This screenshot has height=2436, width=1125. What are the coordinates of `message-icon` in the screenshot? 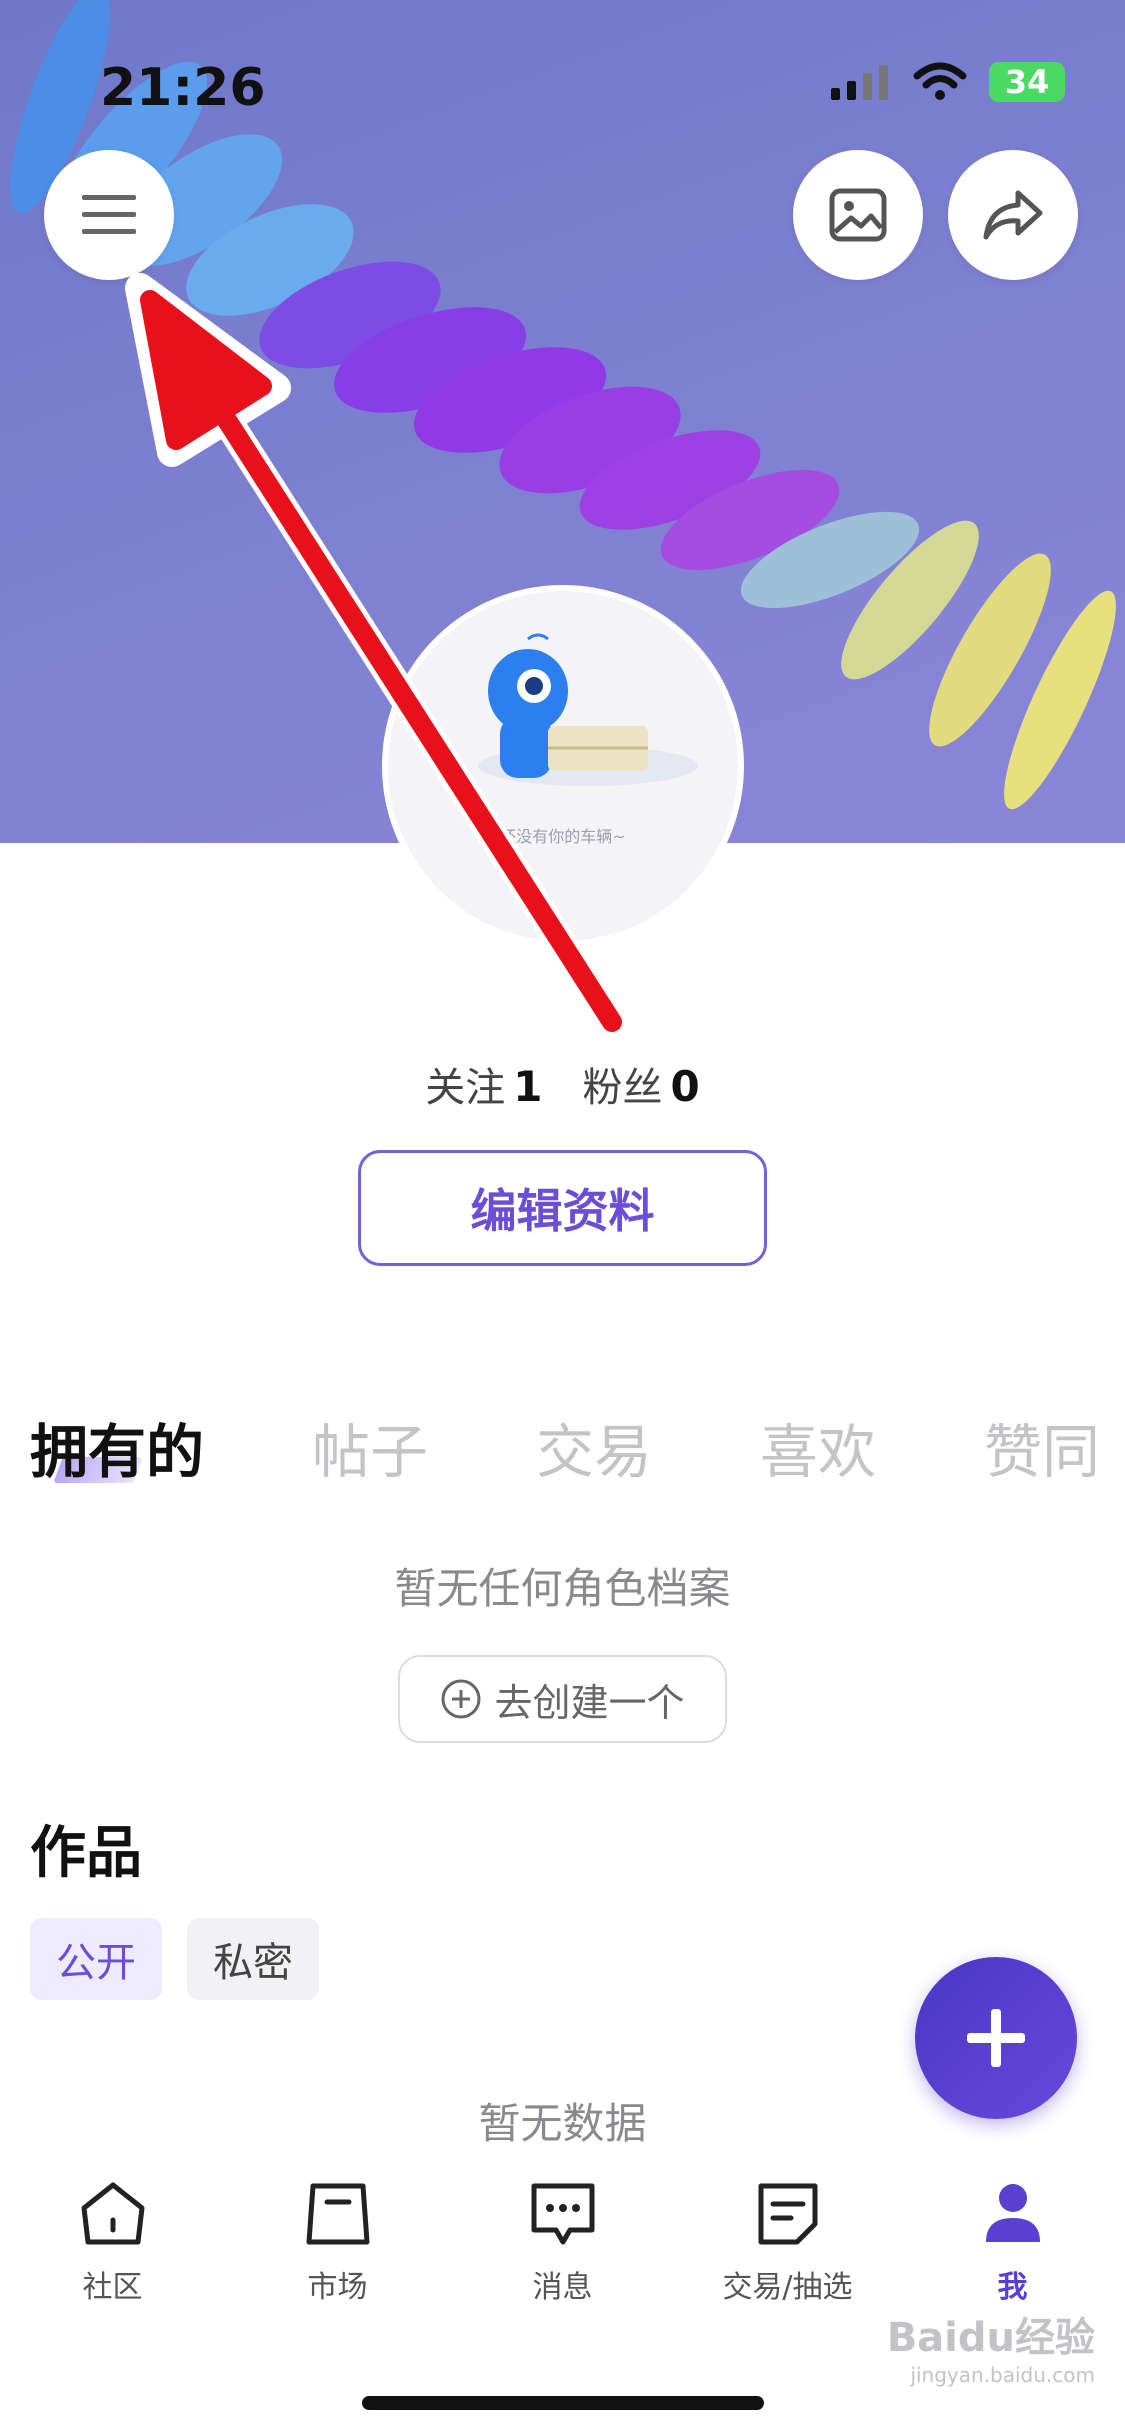 It's located at (562, 2214).